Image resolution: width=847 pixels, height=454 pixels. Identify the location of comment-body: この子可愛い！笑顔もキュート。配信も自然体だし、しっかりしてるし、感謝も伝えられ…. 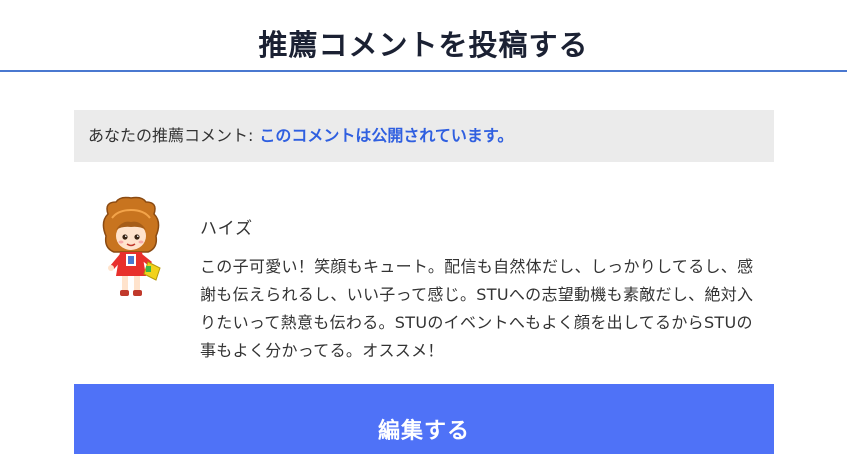
(477, 308).